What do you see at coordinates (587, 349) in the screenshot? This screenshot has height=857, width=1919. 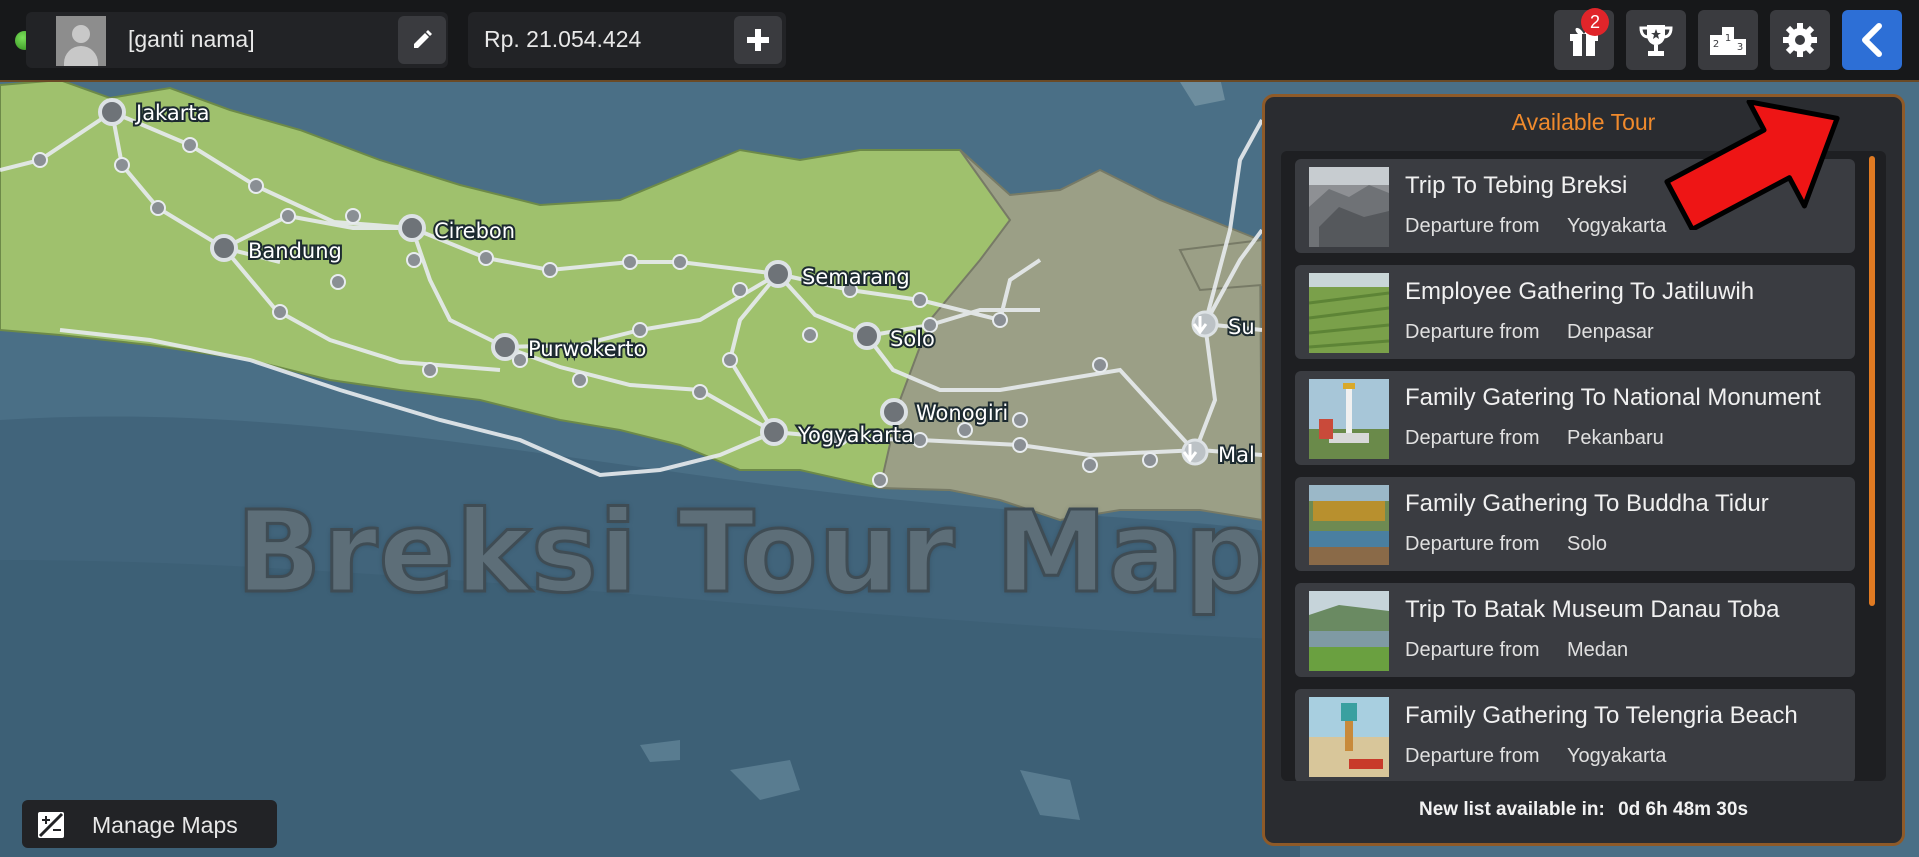 I see `city-label-purwokerto: Purwokerto` at bounding box center [587, 349].